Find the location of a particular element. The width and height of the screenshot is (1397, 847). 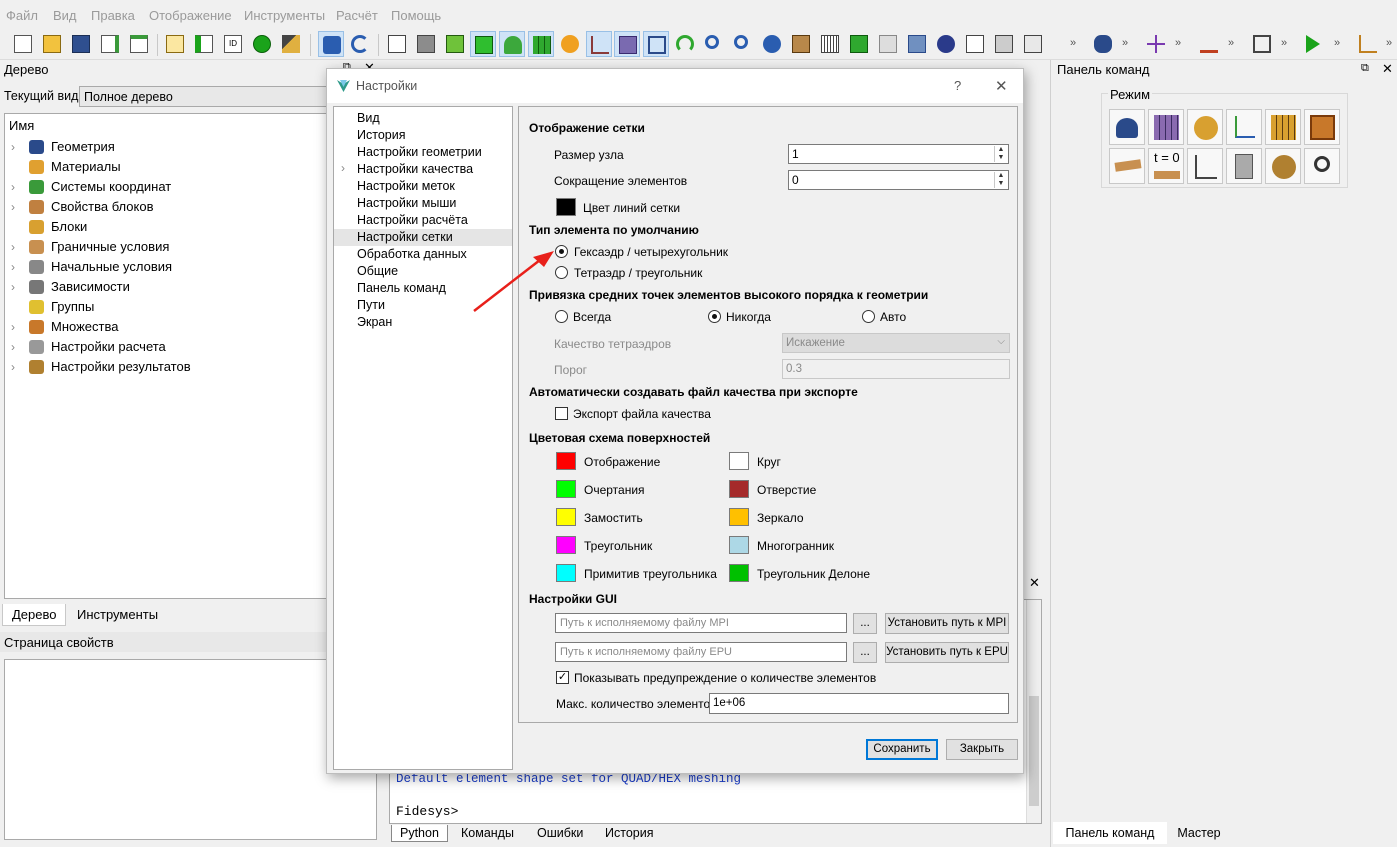

dependencies-mode-icon is located at coordinates (1205, 166).